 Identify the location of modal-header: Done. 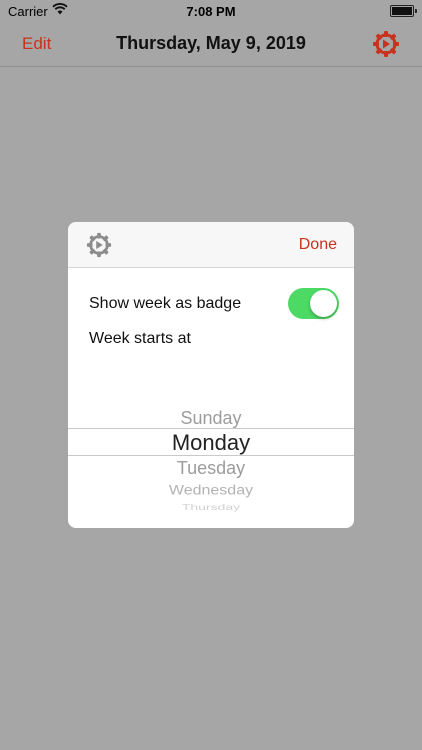
(211, 245).